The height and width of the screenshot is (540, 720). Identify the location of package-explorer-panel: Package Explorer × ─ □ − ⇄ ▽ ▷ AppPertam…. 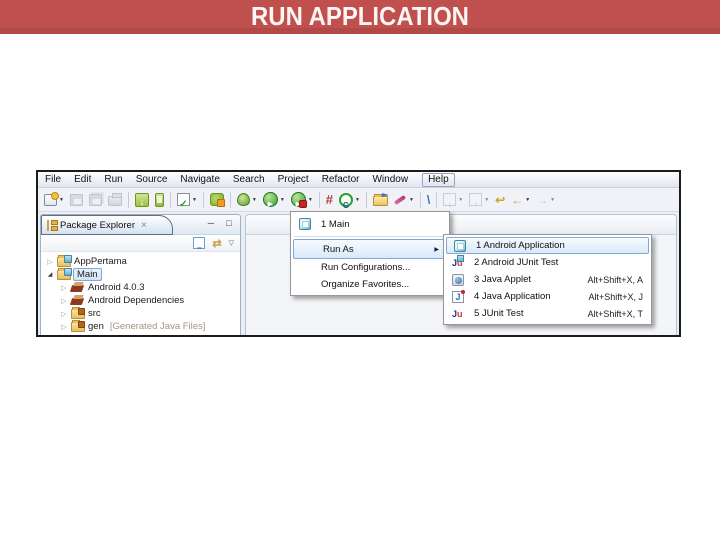
(140, 274).